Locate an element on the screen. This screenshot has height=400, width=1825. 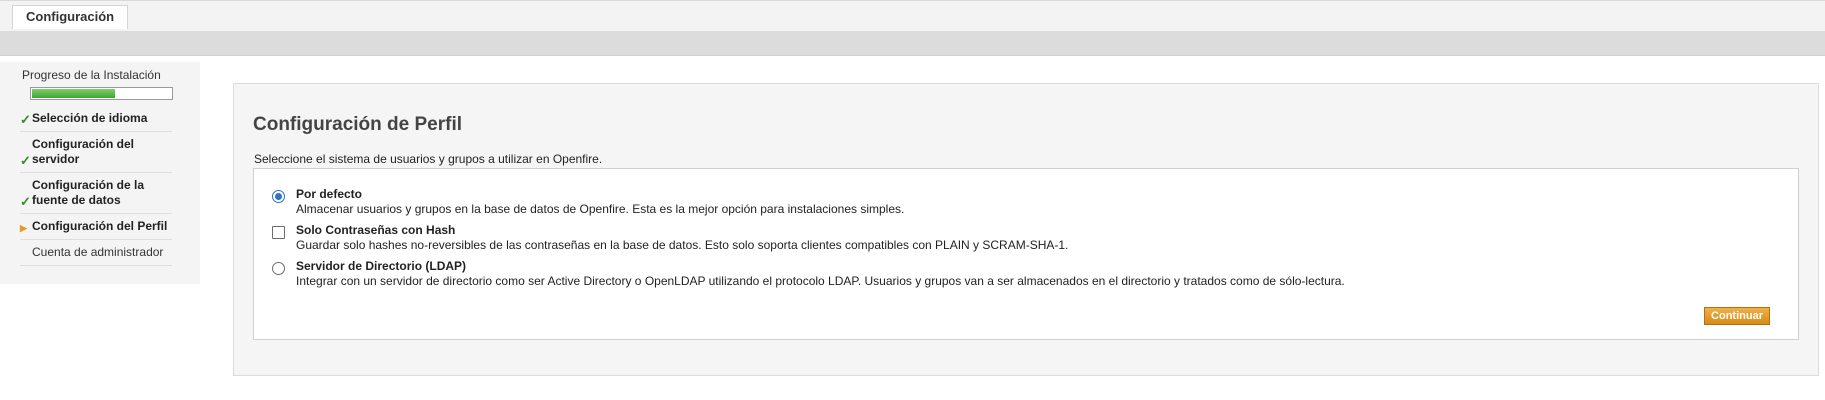
step-label: Configuración de la fuente de datos is located at coordinates (88, 192).